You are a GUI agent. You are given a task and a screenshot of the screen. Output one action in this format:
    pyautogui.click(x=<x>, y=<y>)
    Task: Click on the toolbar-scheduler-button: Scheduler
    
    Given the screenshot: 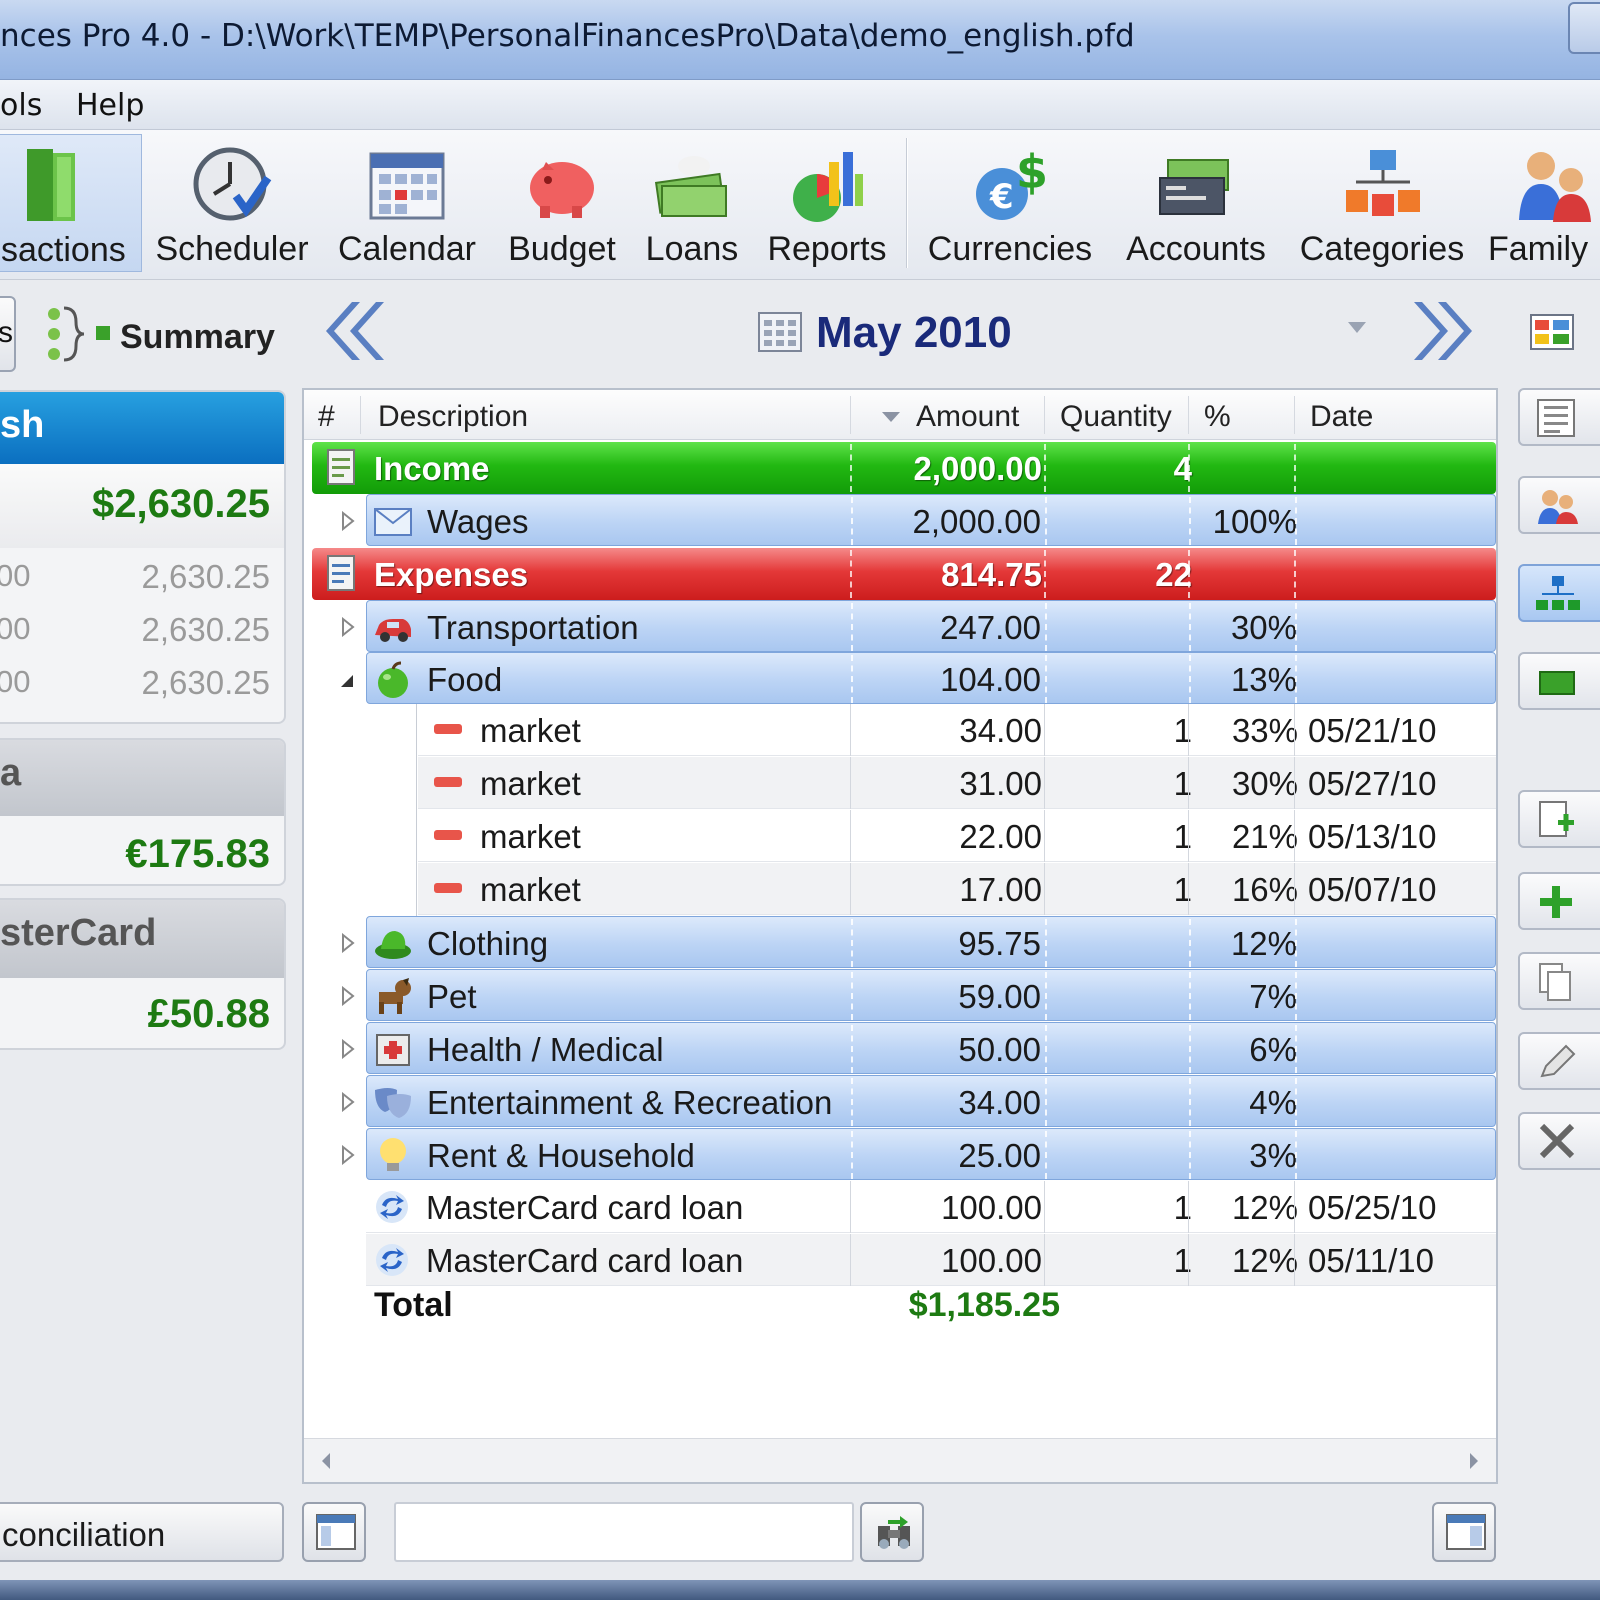 What is the action you would take?
    pyautogui.click(x=232, y=203)
    